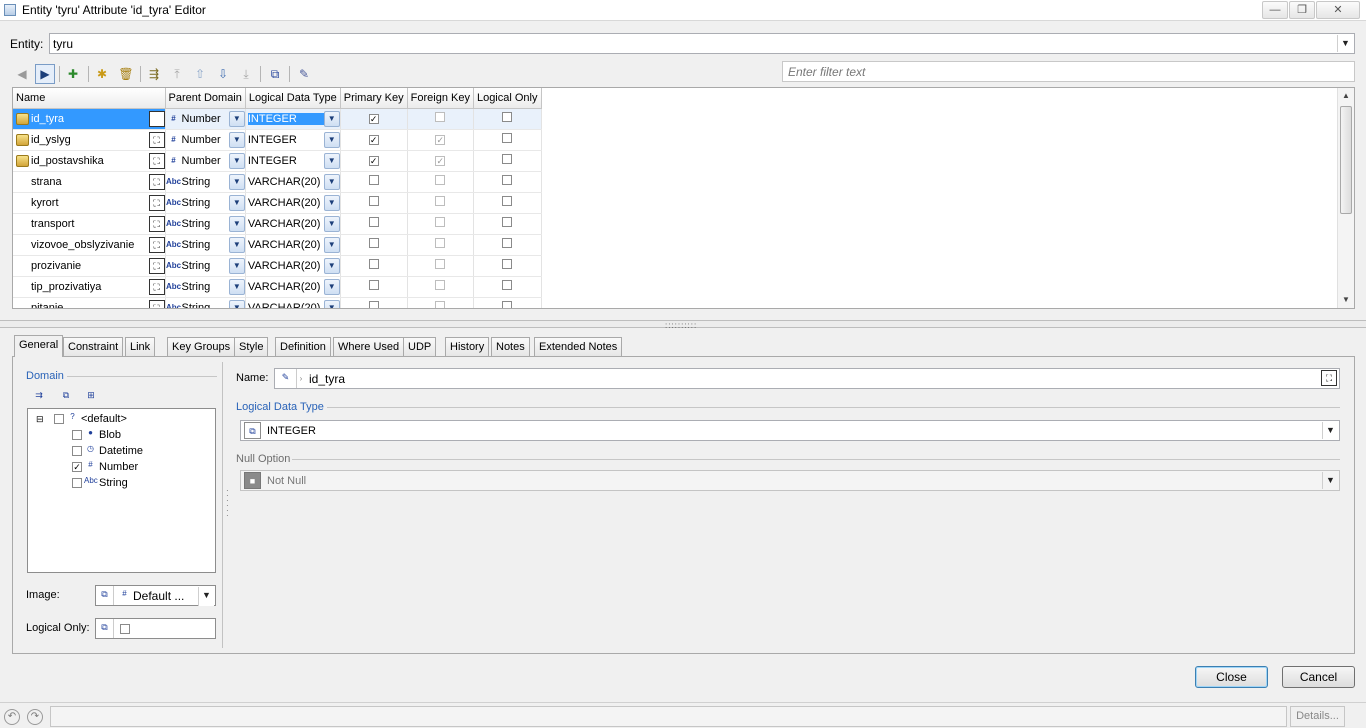  What do you see at coordinates (39, 395) in the screenshot?
I see `tree-view-icon: ⇉` at bounding box center [39, 395].